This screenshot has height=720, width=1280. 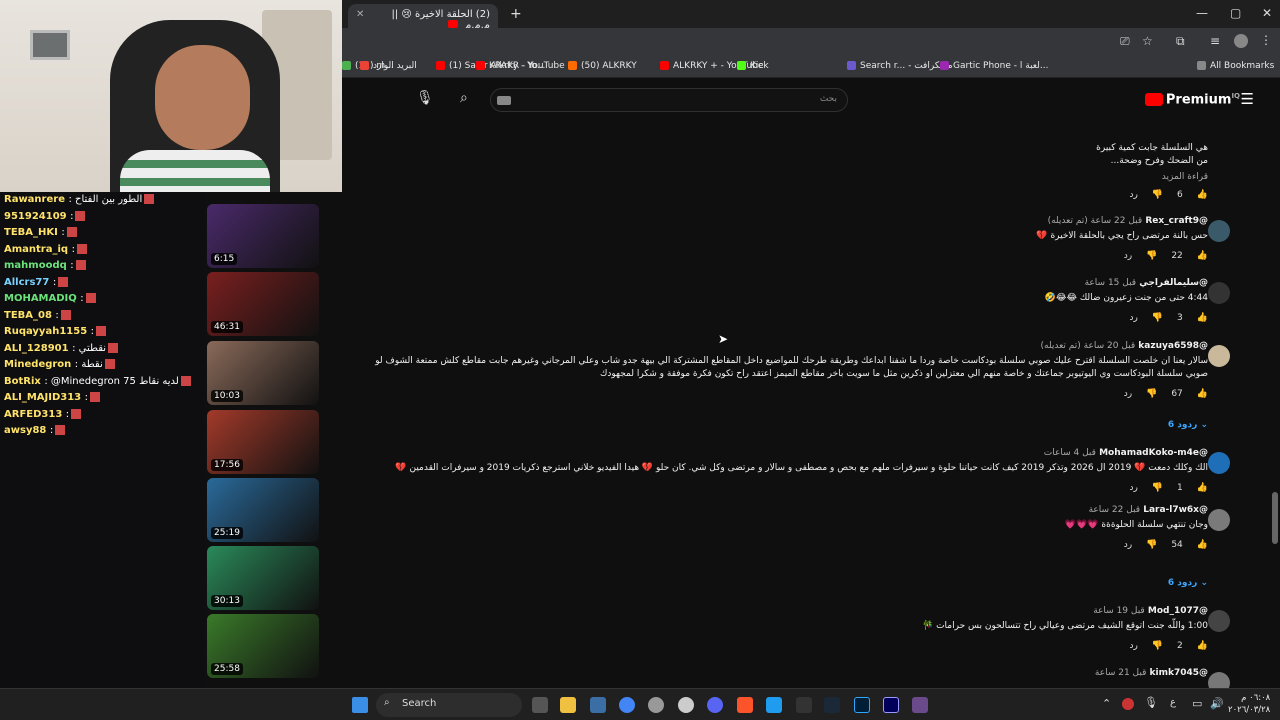 What do you see at coordinates (25, 430) in the screenshot?
I see `chat-username: awsy88` at bounding box center [25, 430].